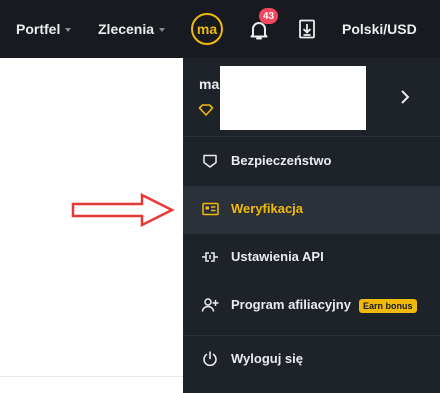  I want to click on profile-summary: ma, so click(311, 97).